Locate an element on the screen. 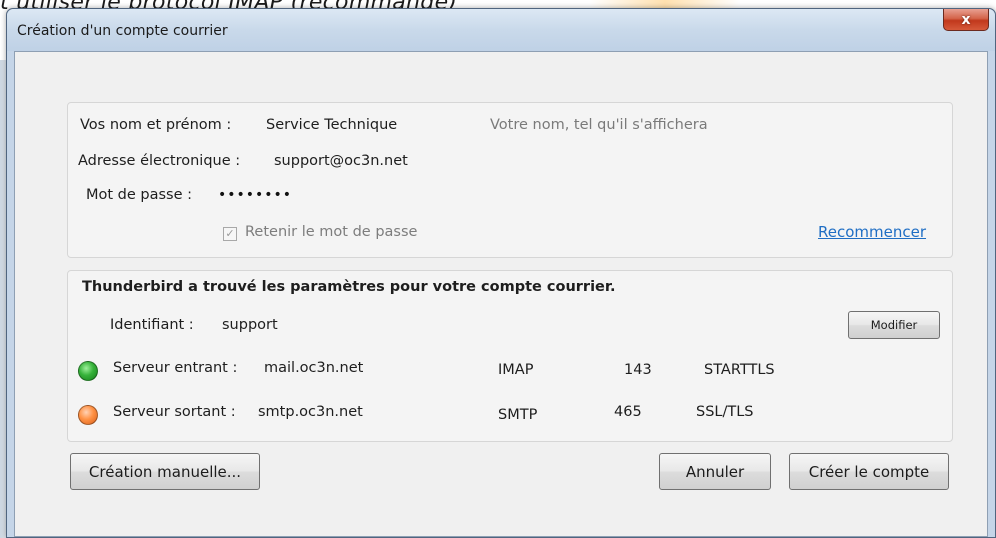 This screenshot has width=996, height=538. incoming-protocol: IMAP is located at coordinates (516, 370).